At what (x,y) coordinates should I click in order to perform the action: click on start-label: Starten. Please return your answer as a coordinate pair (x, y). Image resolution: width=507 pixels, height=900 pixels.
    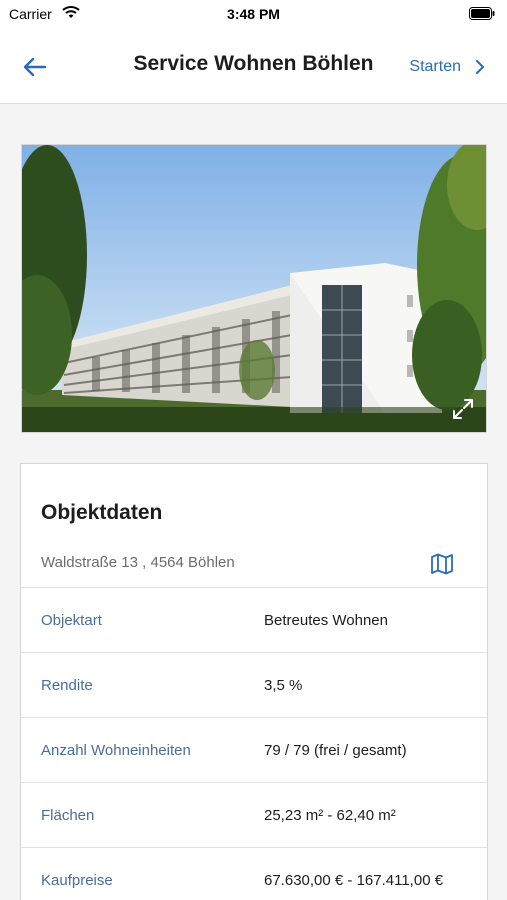
    Looking at the image, I should click on (435, 66).